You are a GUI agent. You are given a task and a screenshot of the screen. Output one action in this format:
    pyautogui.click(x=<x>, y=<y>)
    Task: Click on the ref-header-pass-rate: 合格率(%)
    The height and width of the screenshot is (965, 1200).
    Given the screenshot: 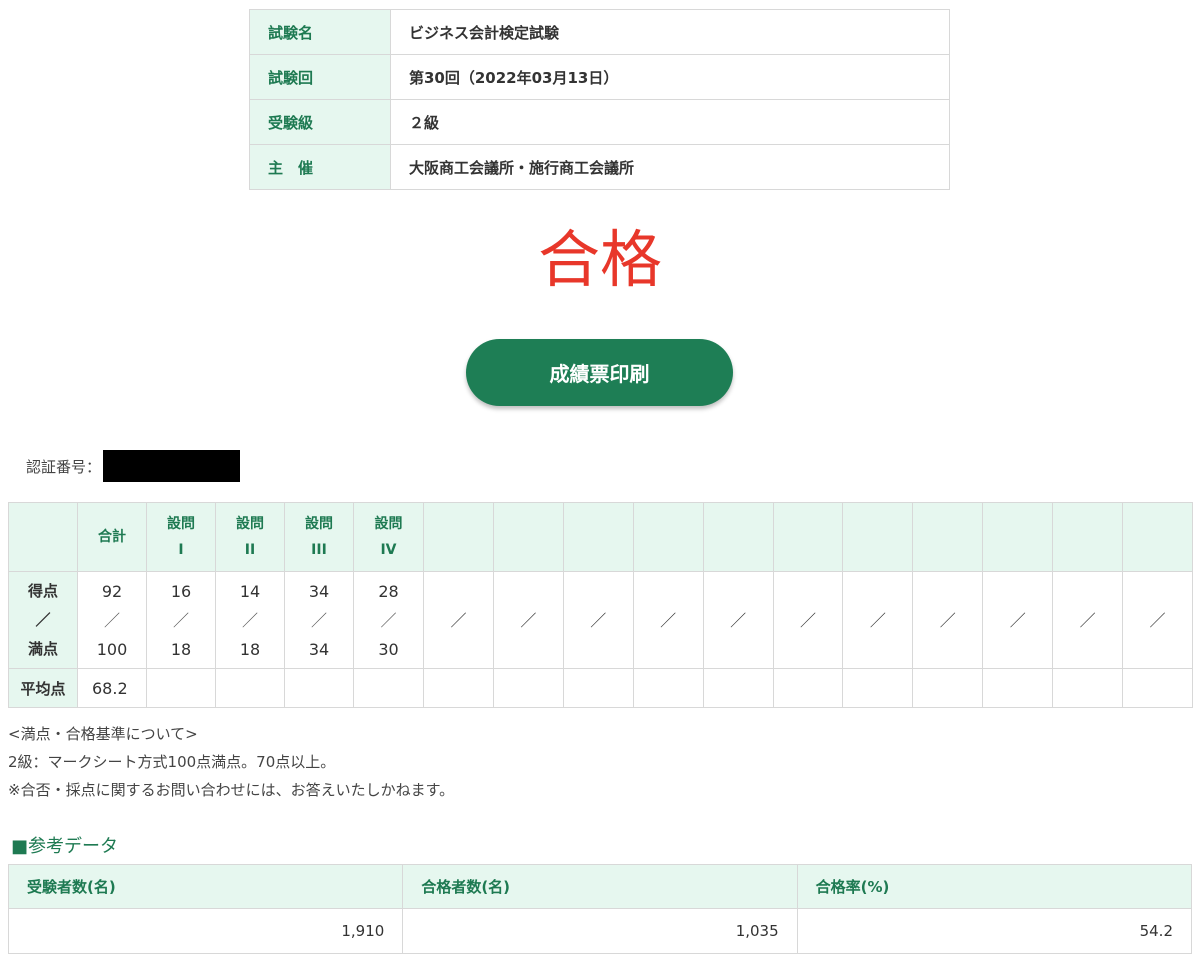 What is the action you would take?
    pyautogui.click(x=994, y=886)
    